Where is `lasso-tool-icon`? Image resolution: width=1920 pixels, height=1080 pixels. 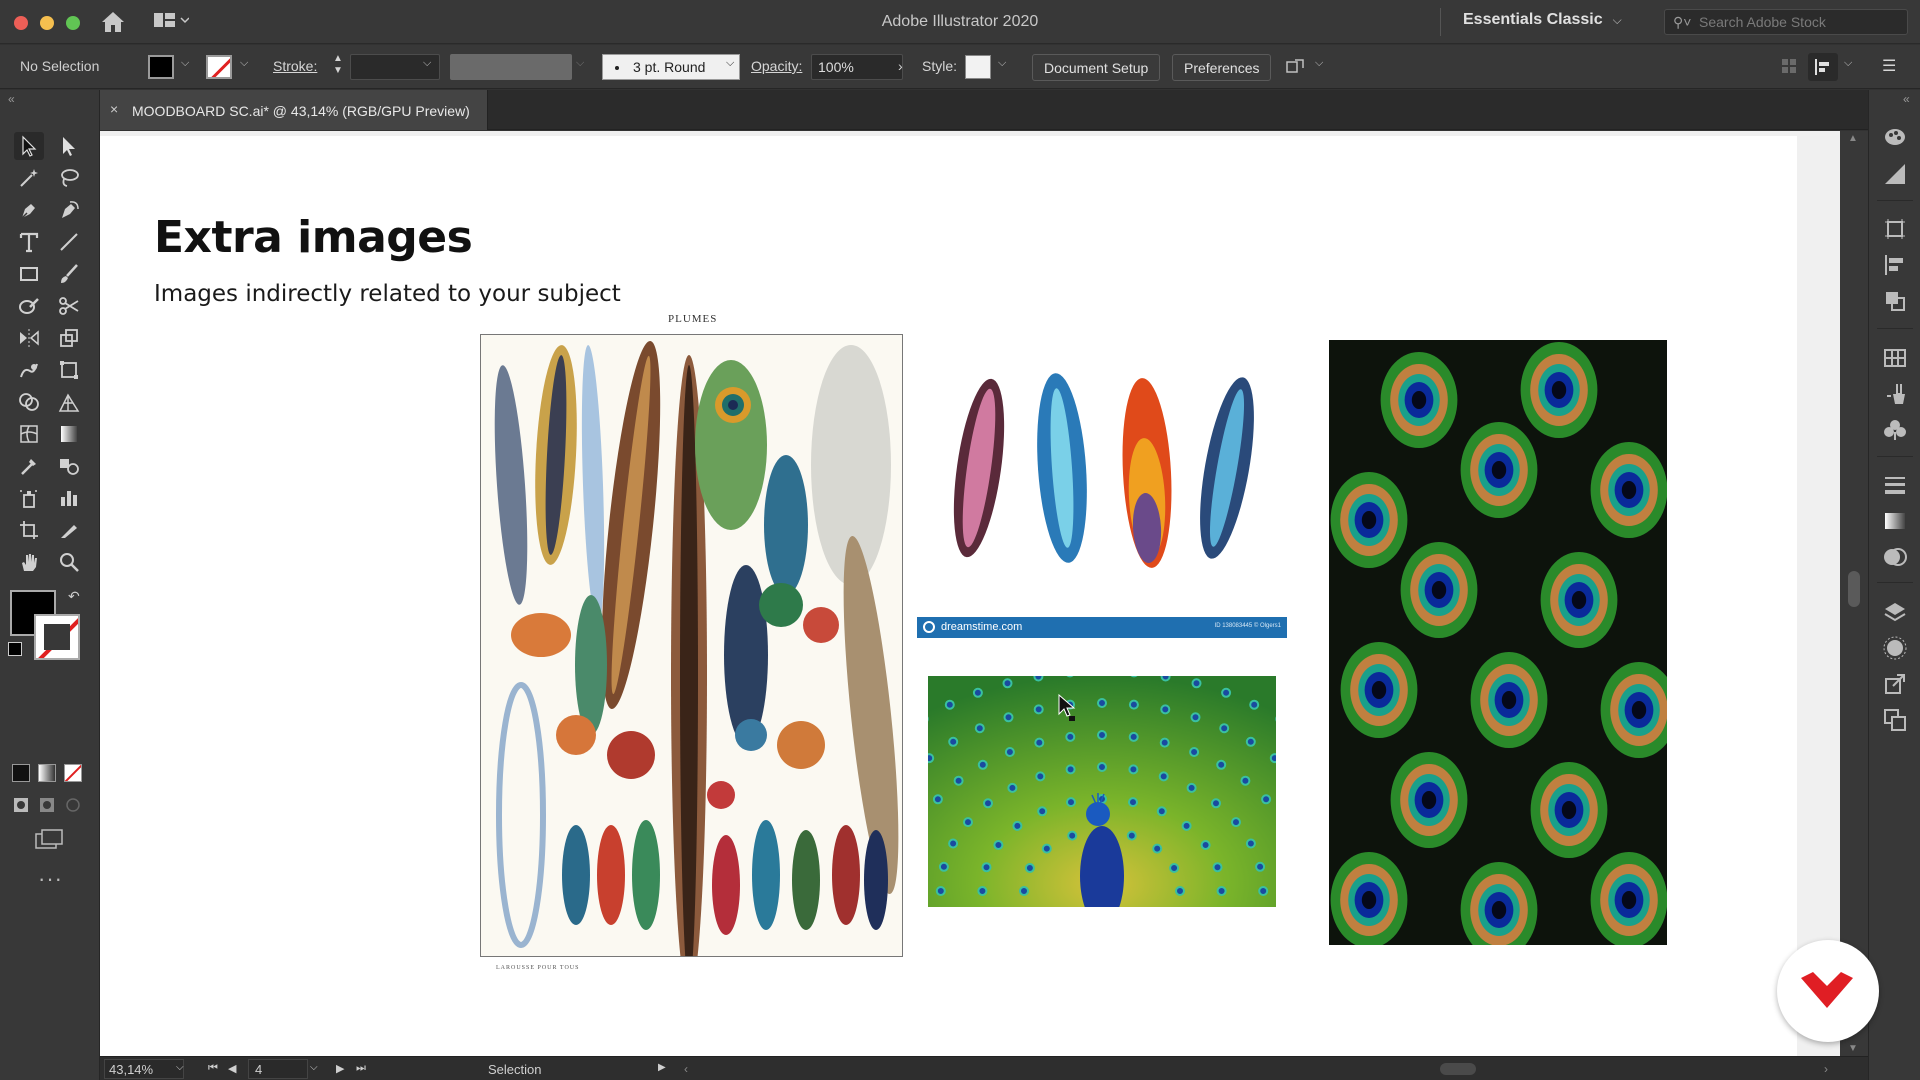 lasso-tool-icon is located at coordinates (69, 178).